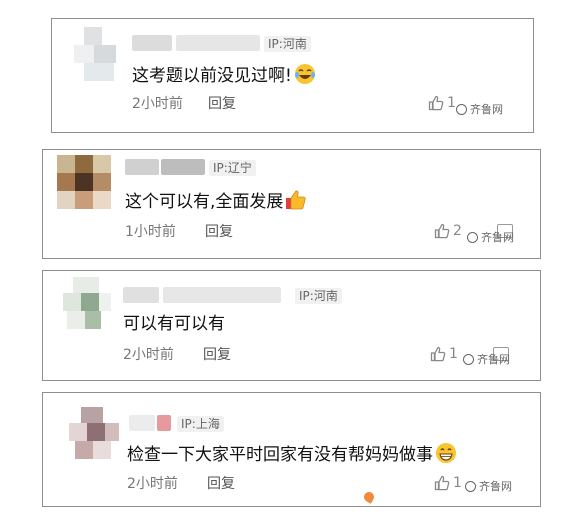  What do you see at coordinates (457, 231) in the screenshot?
I see `like-count: 2` at bounding box center [457, 231].